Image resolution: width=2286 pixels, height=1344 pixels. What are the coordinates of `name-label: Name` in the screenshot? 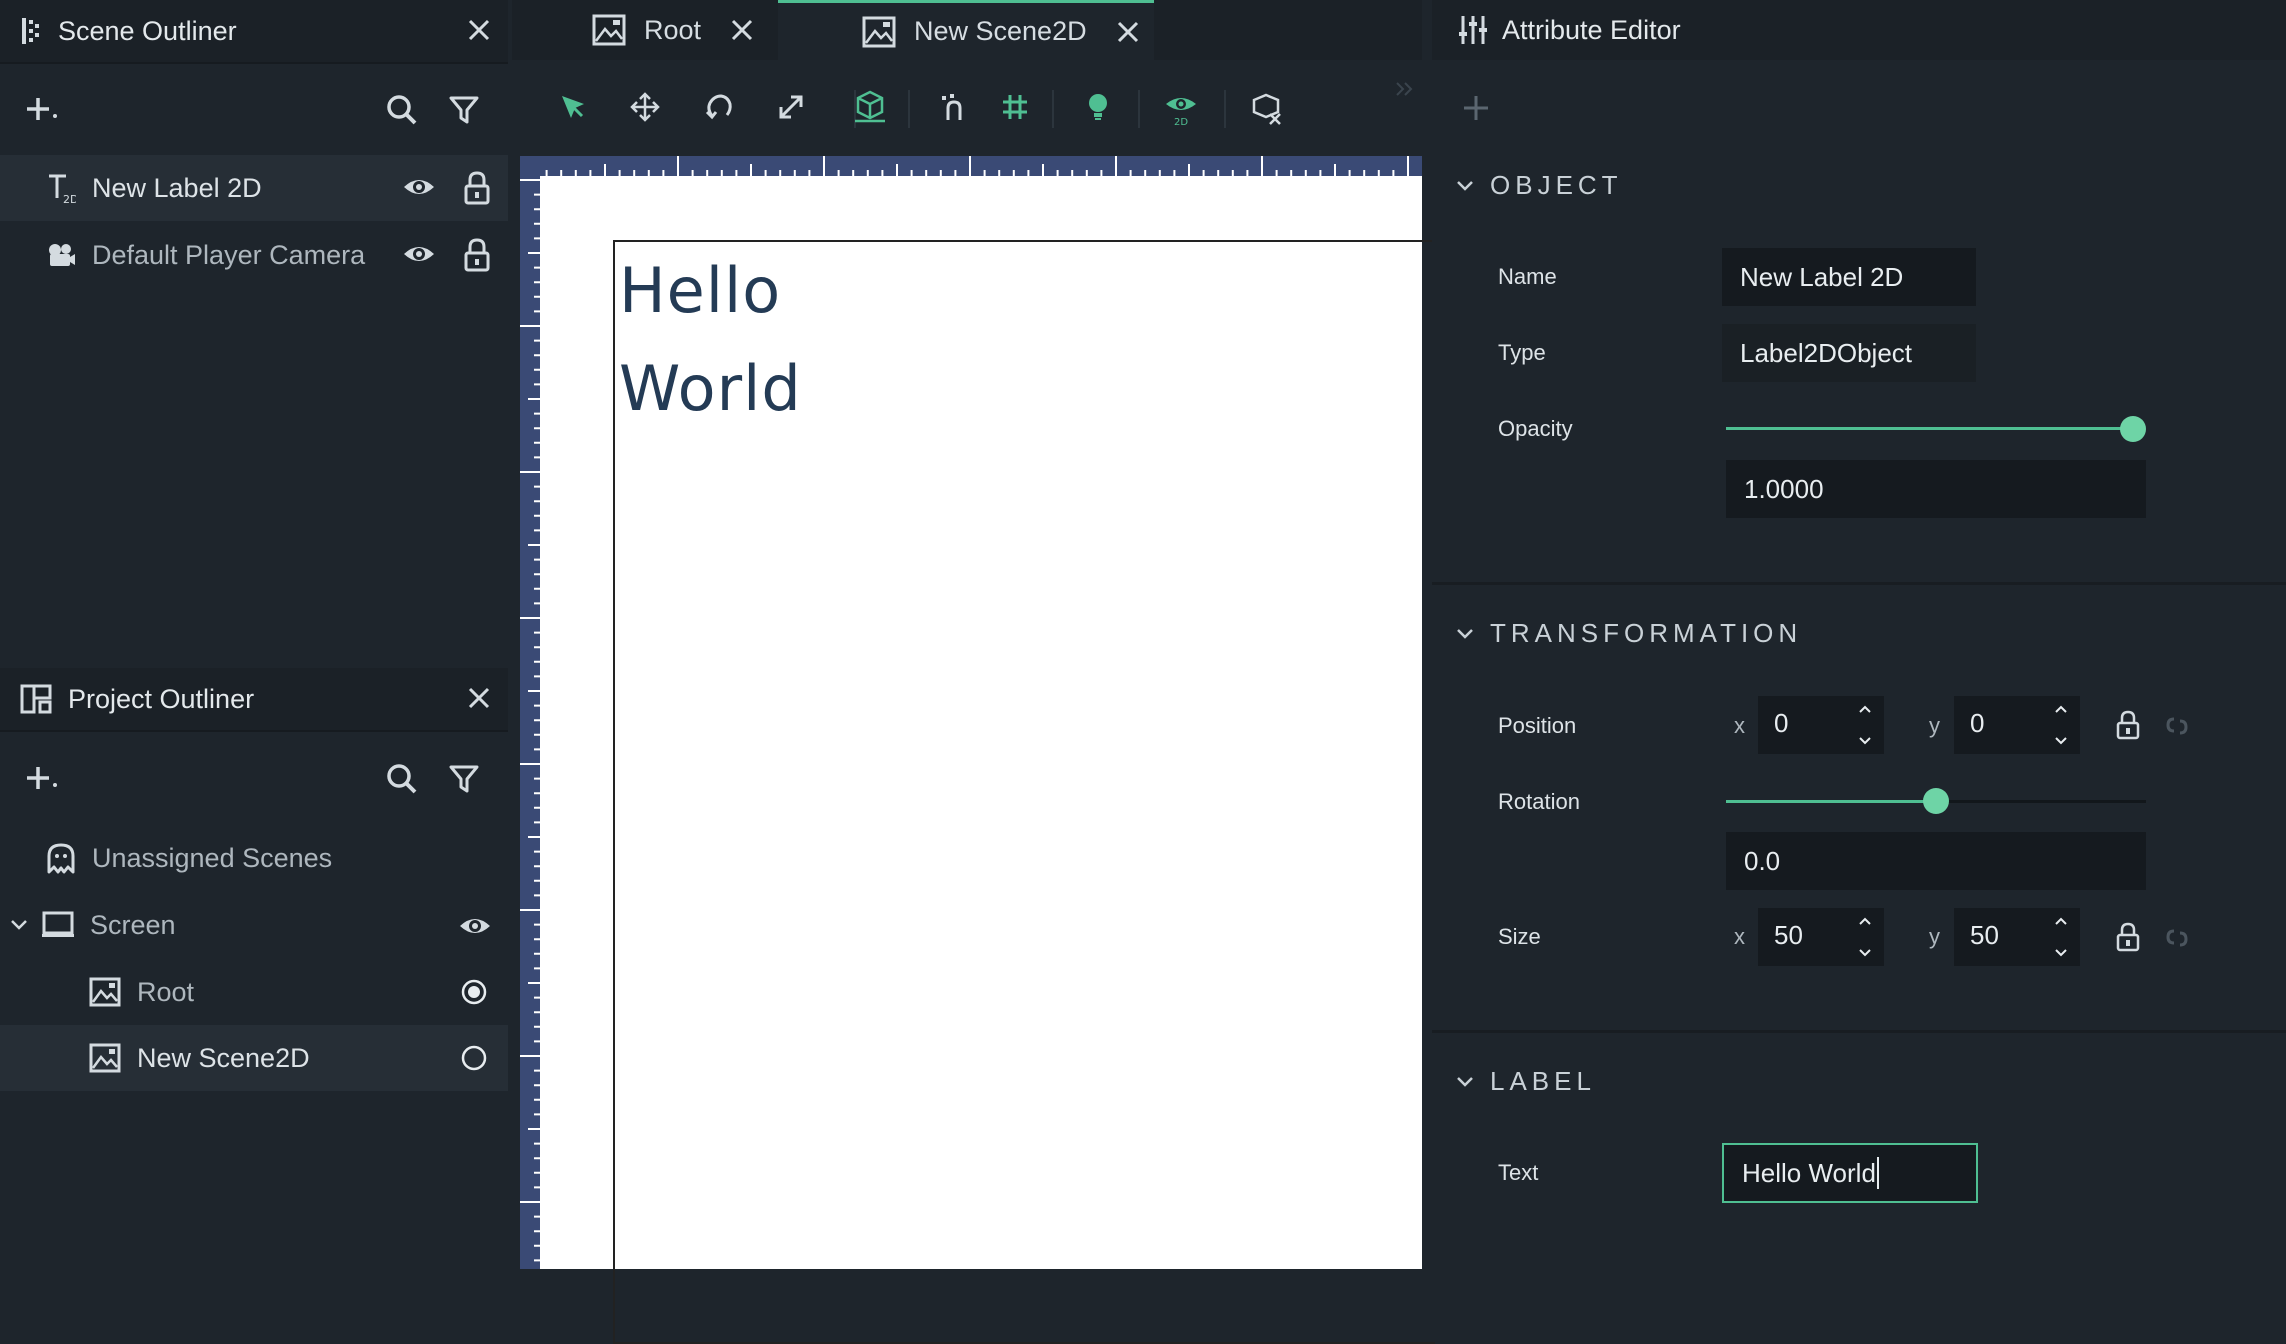 It's located at (1527, 276).